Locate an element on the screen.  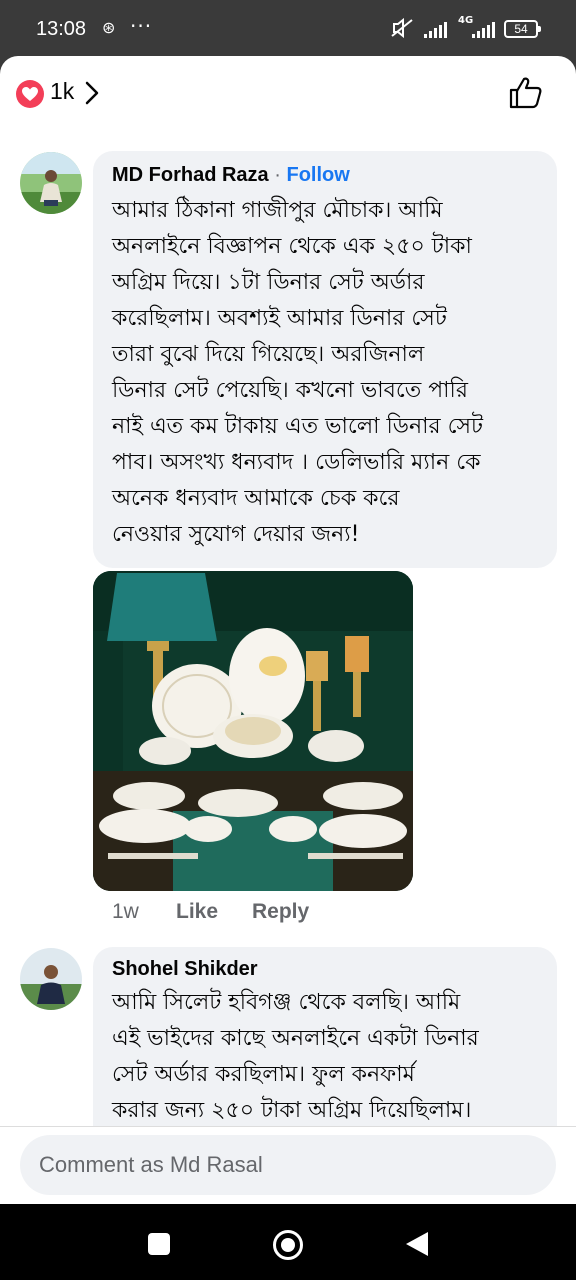
reactions-header: 1k is located at coordinates (288, 94).